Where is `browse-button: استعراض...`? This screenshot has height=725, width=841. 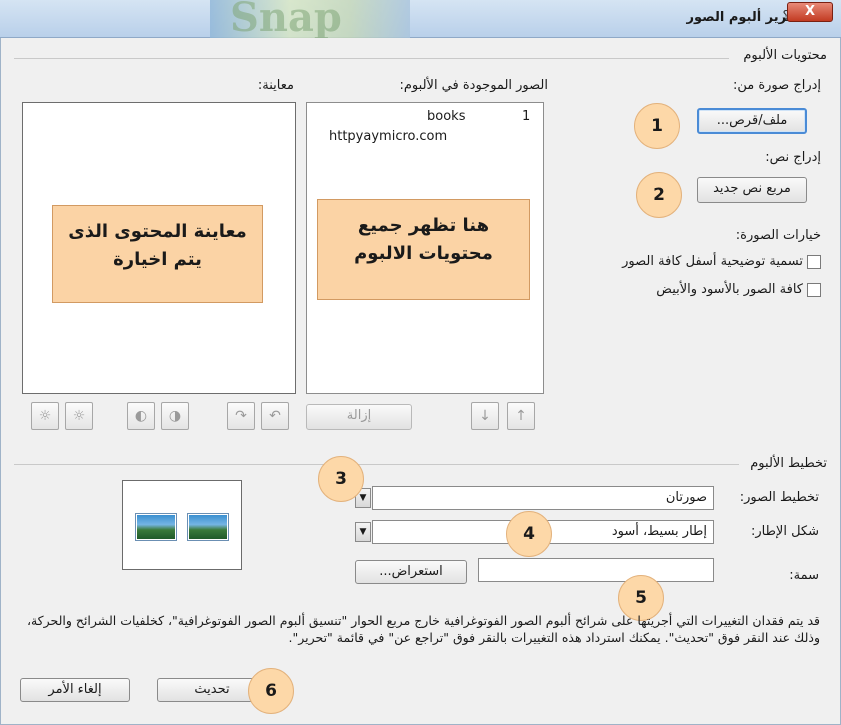 browse-button: استعراض... is located at coordinates (411, 572).